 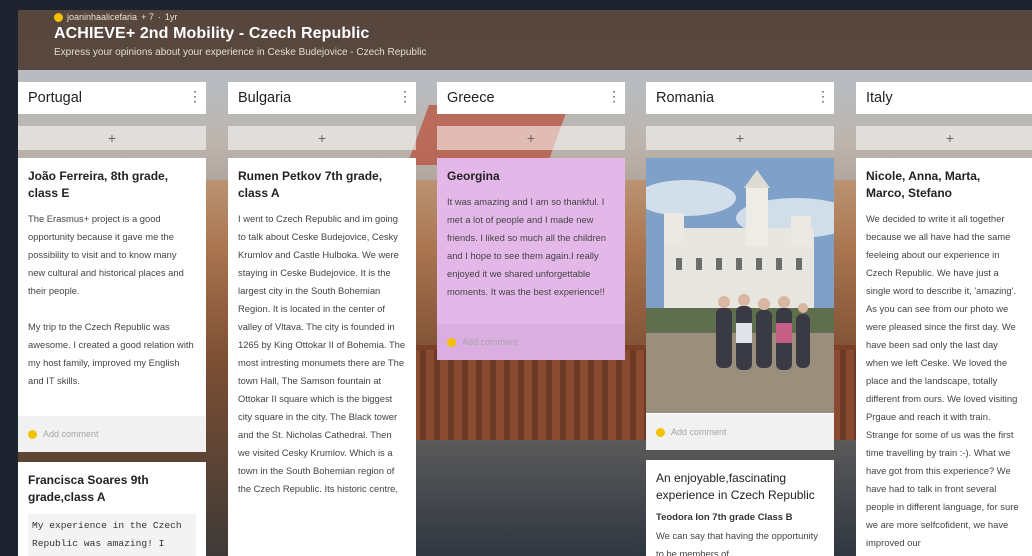 I want to click on castle-photo-illustration, so click(x=740, y=285).